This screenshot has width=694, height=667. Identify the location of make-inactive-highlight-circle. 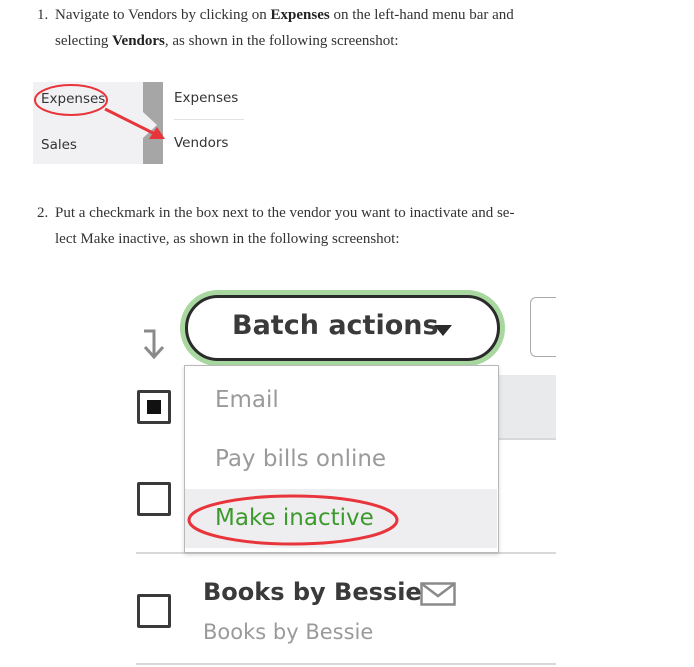
(293, 520).